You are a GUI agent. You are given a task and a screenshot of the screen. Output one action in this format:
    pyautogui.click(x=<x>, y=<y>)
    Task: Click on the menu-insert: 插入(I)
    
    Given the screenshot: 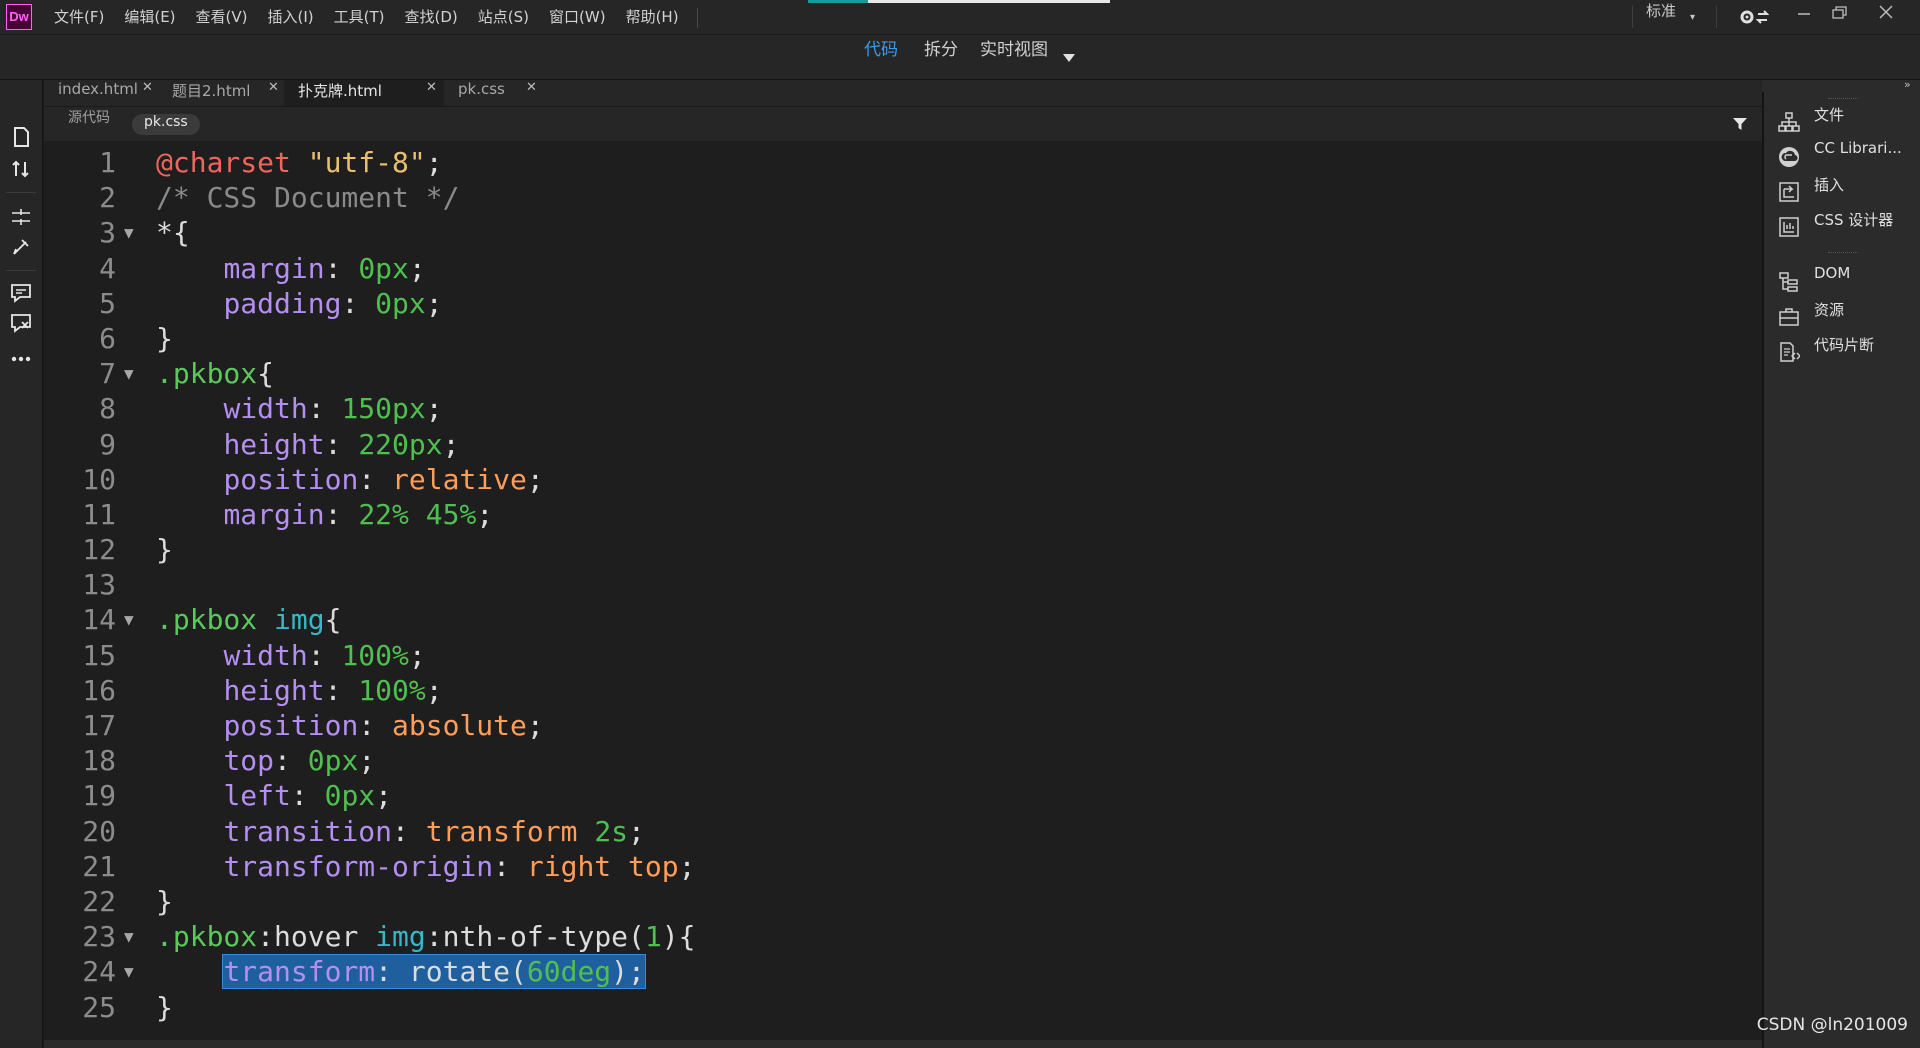 What is the action you would take?
    pyautogui.click(x=291, y=17)
    